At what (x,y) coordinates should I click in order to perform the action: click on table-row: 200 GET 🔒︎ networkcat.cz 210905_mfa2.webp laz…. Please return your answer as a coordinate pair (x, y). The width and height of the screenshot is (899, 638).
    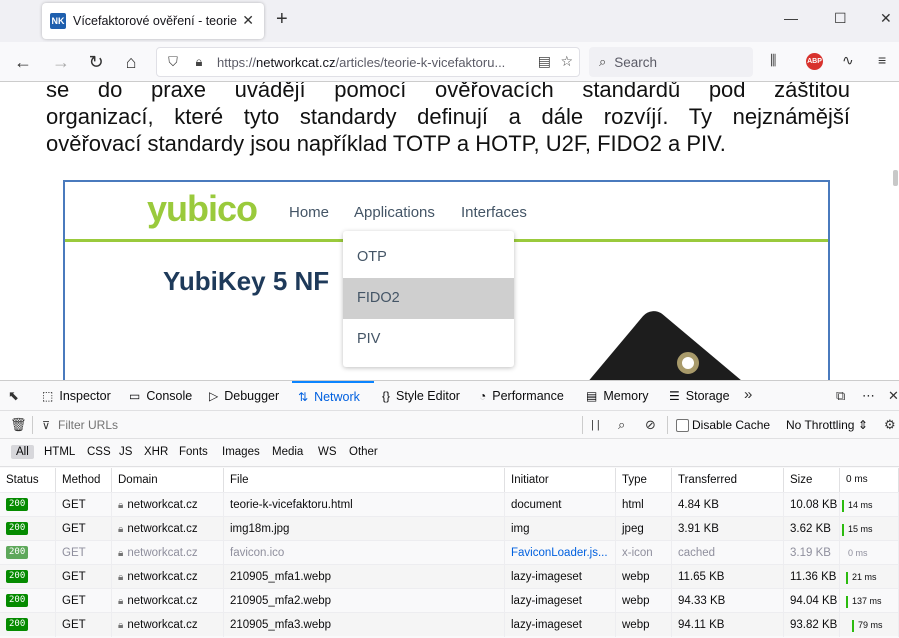
    Looking at the image, I should click on (449, 600).